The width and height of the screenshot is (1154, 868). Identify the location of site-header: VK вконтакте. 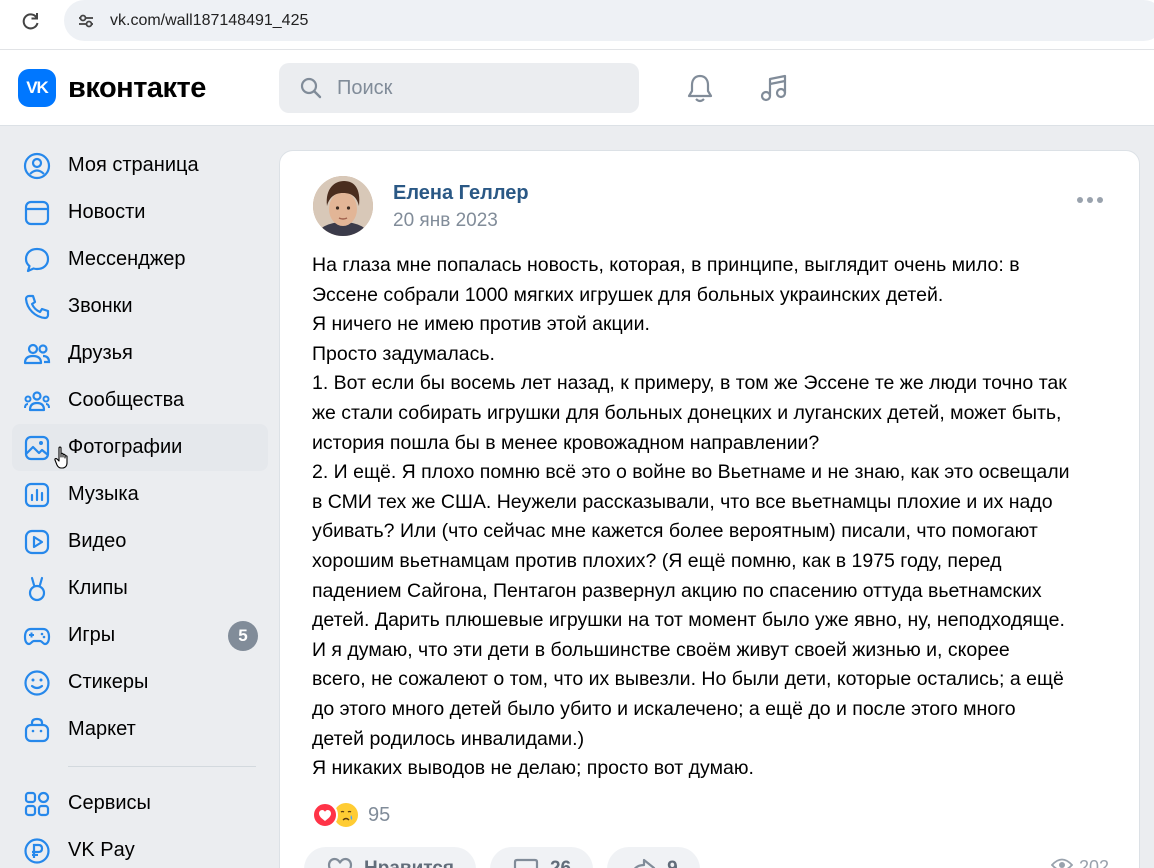
(577, 88).